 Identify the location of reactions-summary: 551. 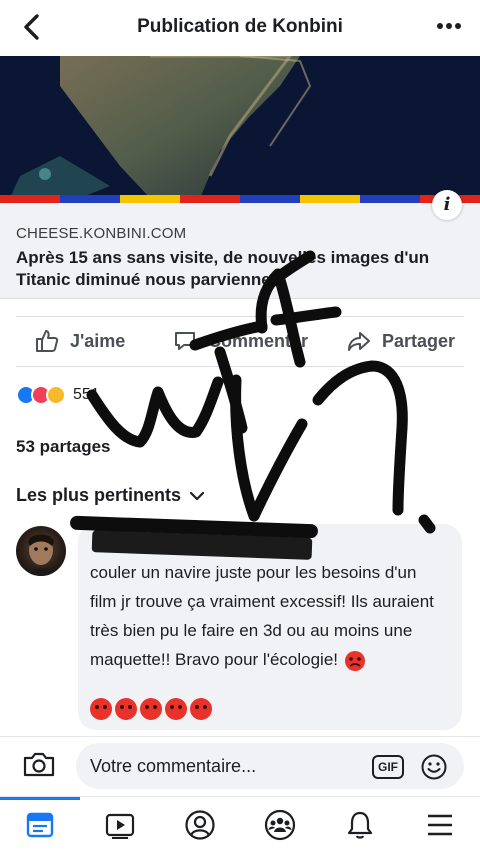
(58, 395).